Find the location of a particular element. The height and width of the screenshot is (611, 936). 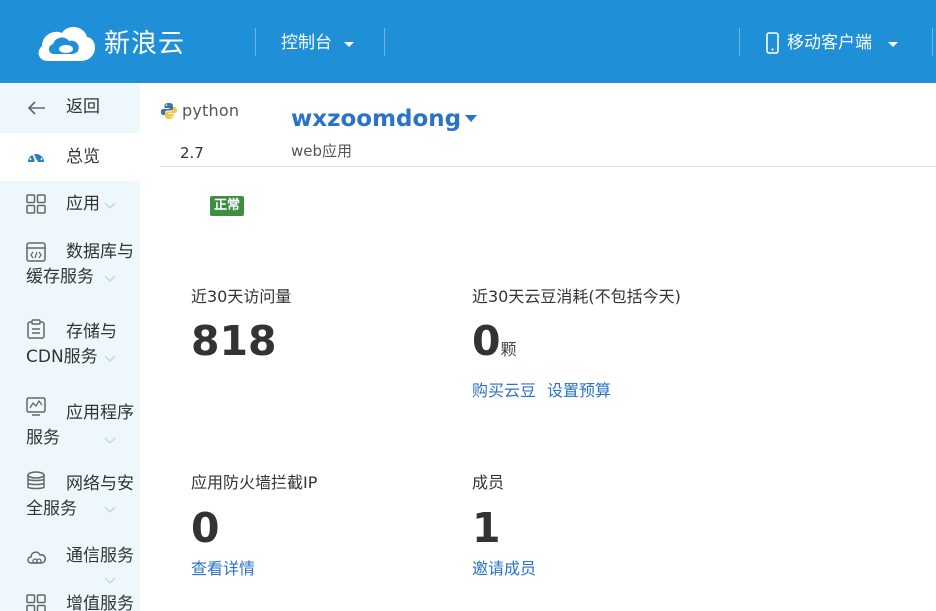

runtime-name: python is located at coordinates (211, 110).